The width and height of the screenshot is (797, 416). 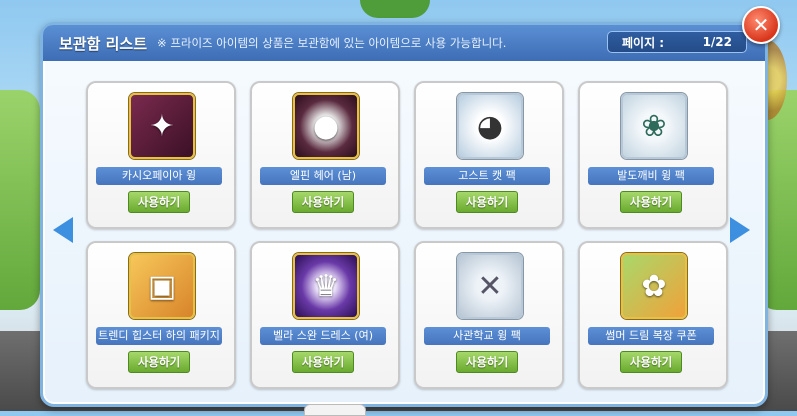 What do you see at coordinates (761, 25) in the screenshot?
I see `close-icon: ✕` at bounding box center [761, 25].